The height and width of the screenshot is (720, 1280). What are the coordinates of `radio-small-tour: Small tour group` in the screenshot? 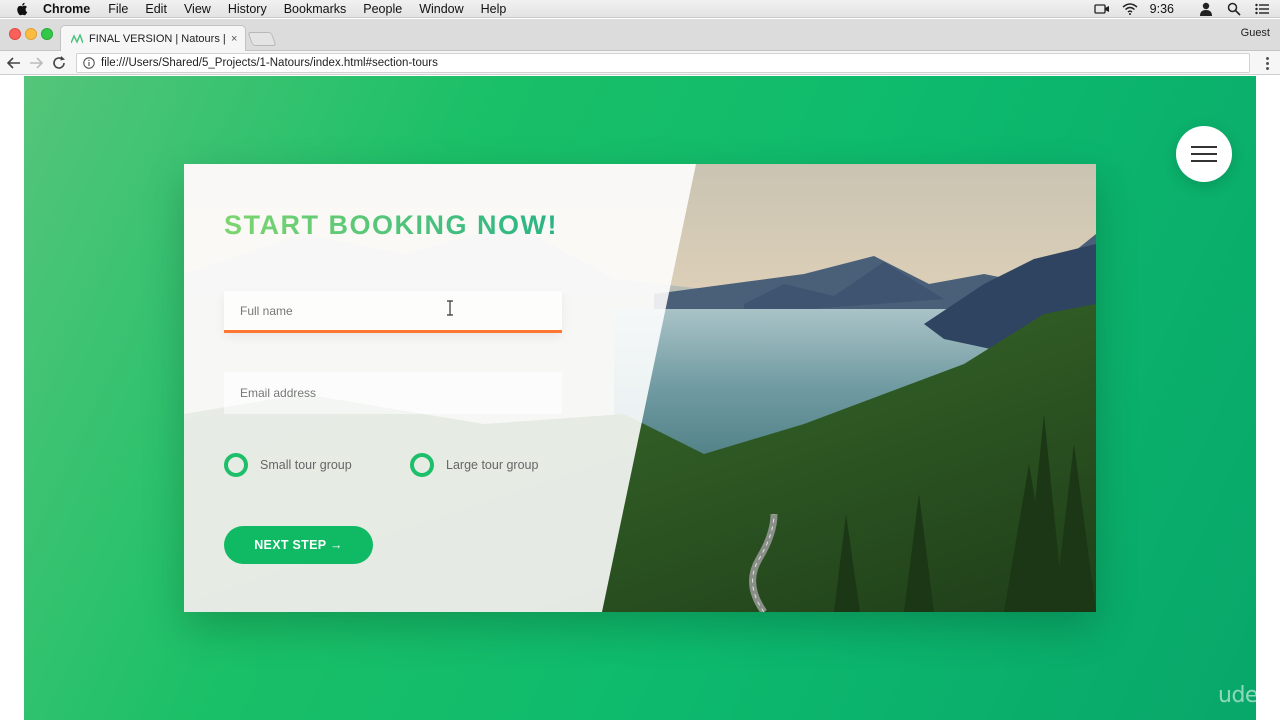 It's located at (288, 465).